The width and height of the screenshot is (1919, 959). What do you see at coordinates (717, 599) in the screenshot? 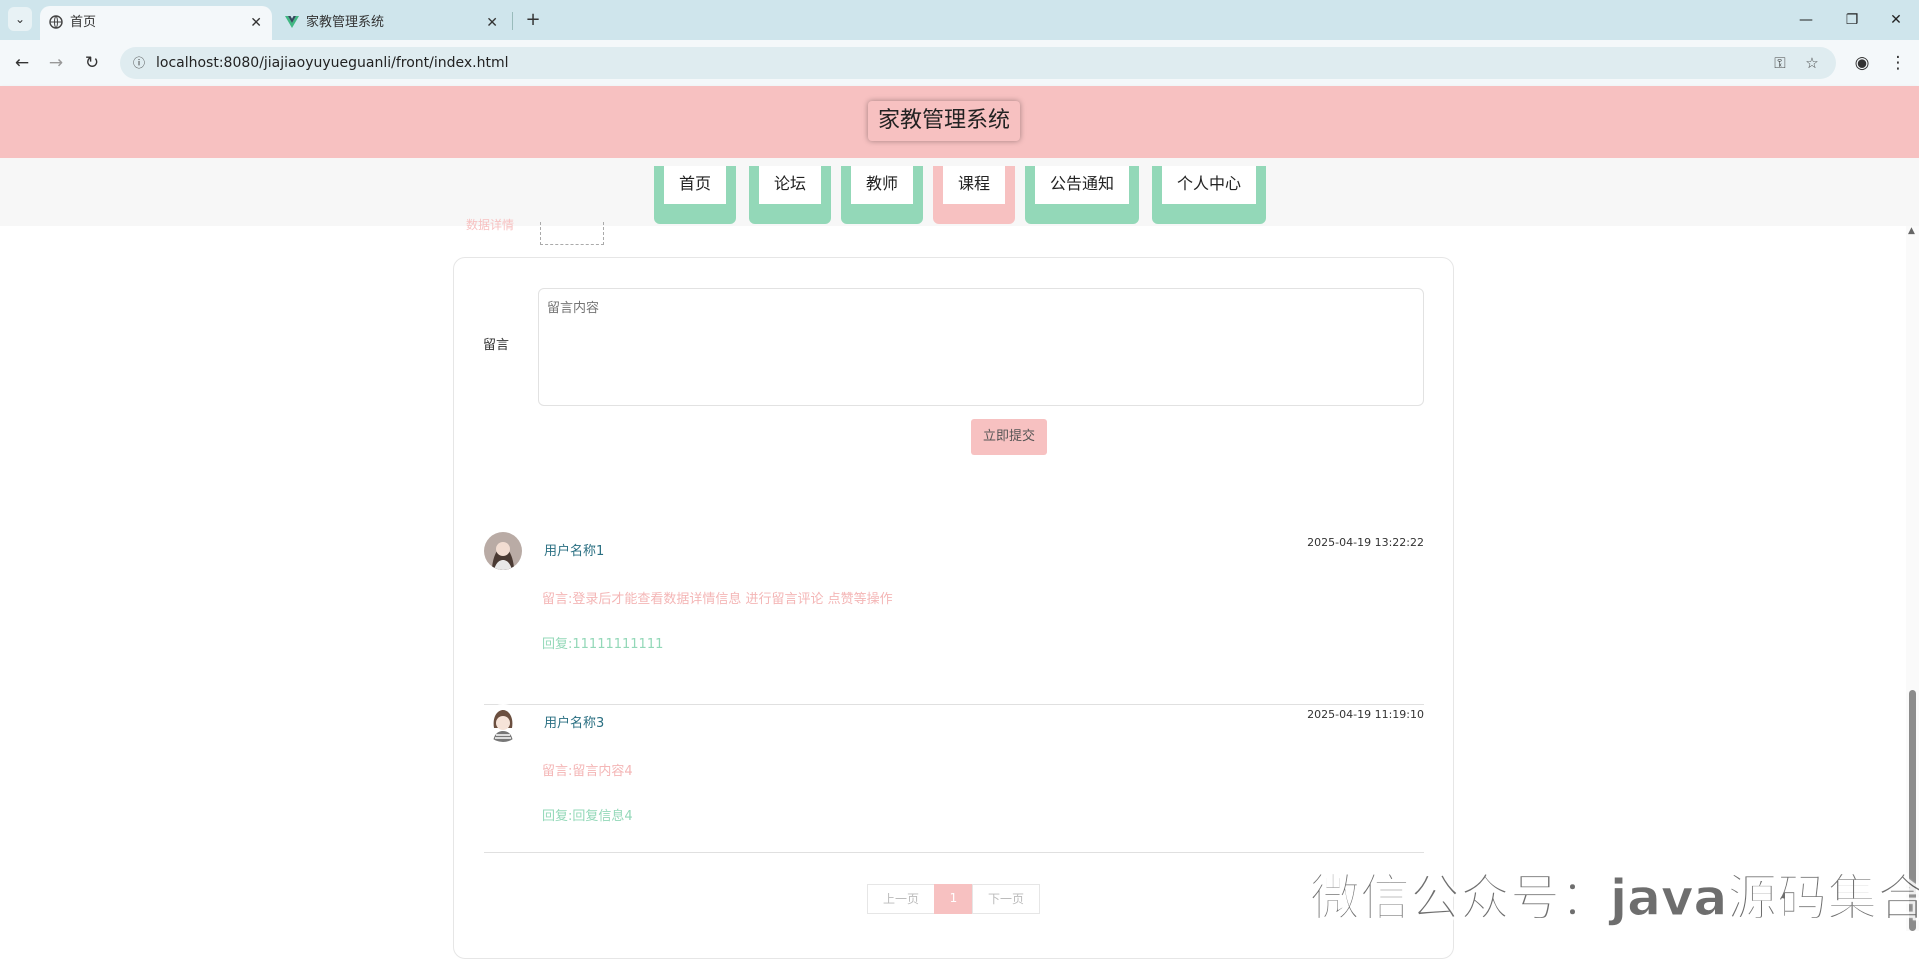
I see `comment-text: 留言:登录后才能查看数据详情信息 进行留言评论 点赞等操作` at bounding box center [717, 599].